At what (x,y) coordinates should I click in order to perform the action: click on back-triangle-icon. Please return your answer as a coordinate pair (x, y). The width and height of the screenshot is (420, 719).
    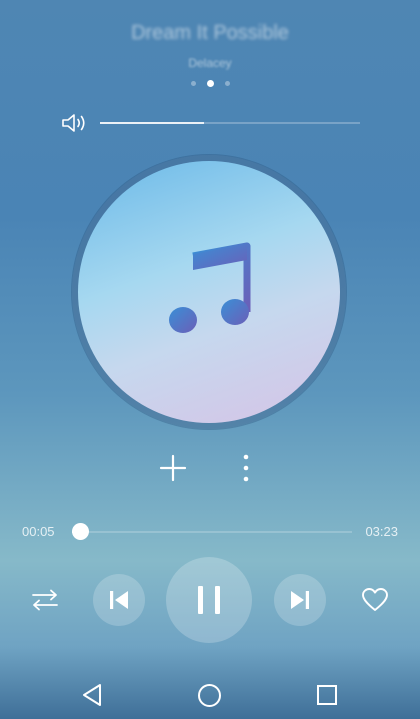
    Looking at the image, I should click on (92, 695).